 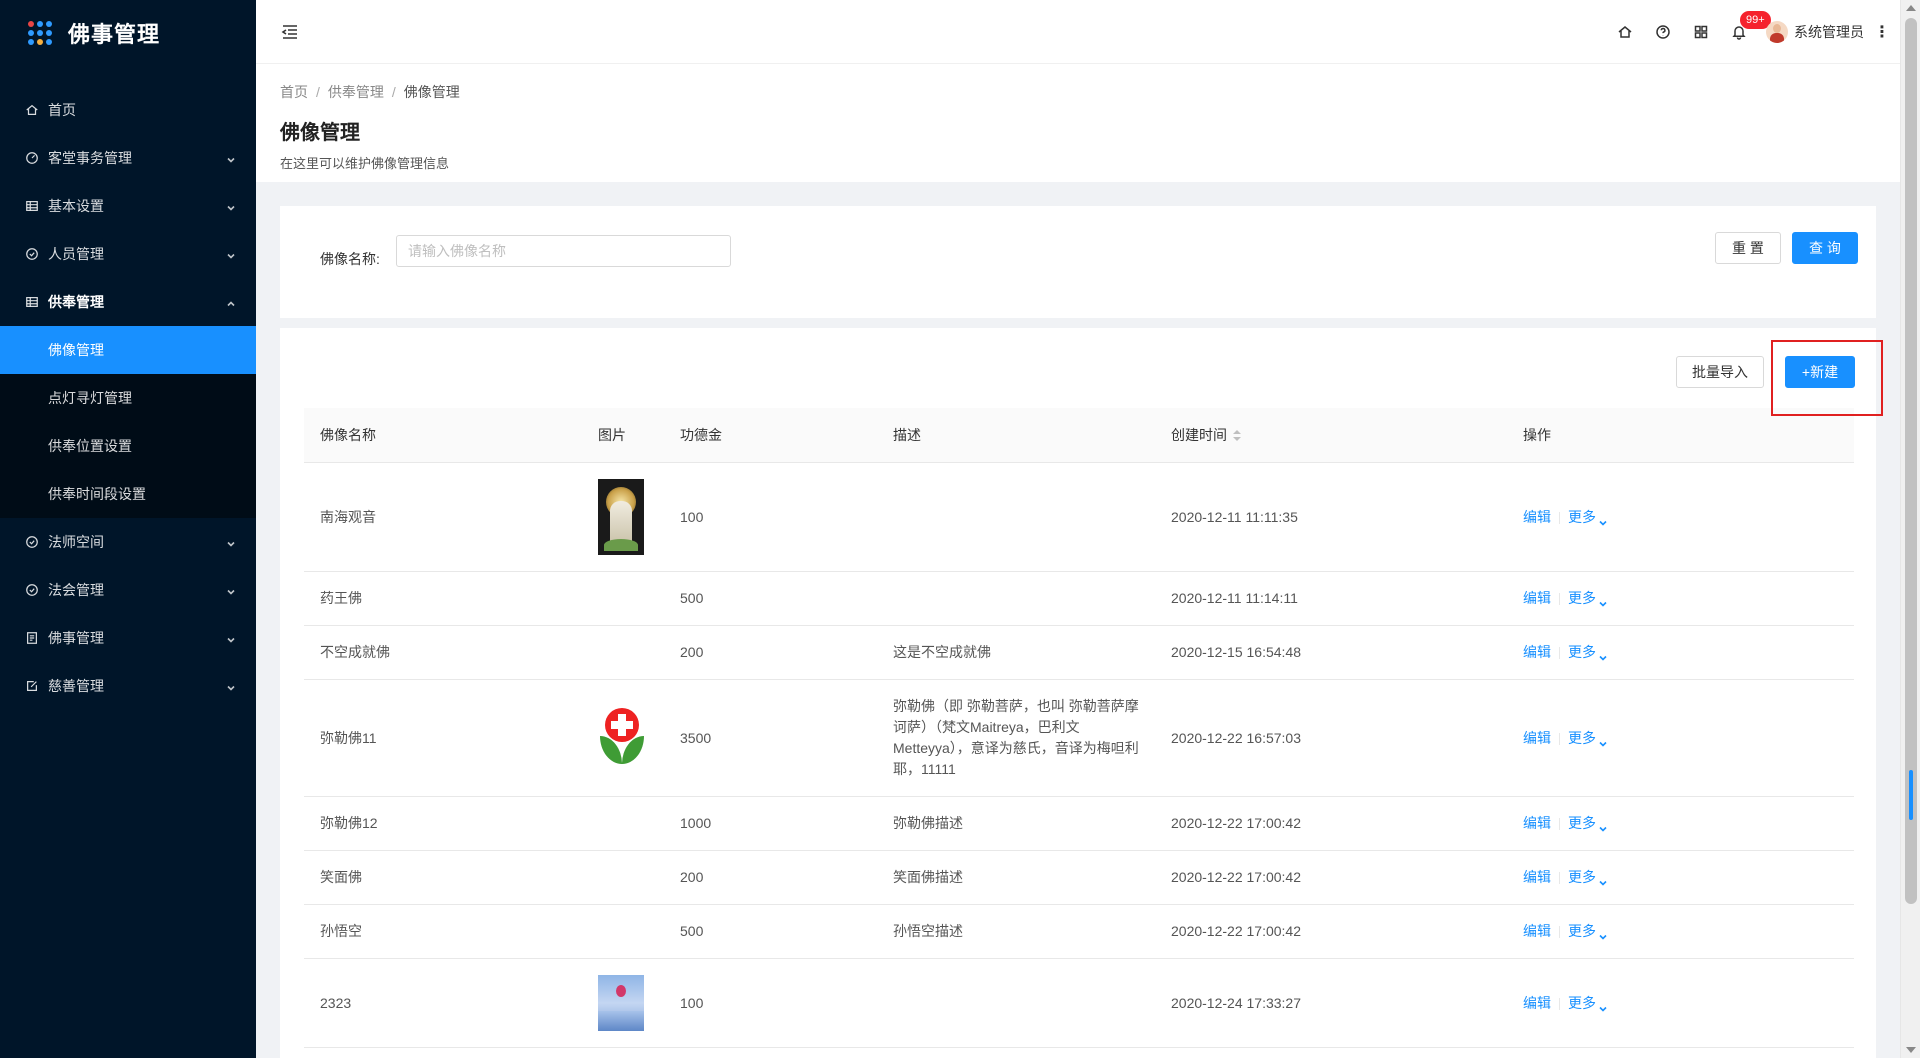 What do you see at coordinates (128, 398) in the screenshot?
I see `sidebar-item: 点灯寻灯管理` at bounding box center [128, 398].